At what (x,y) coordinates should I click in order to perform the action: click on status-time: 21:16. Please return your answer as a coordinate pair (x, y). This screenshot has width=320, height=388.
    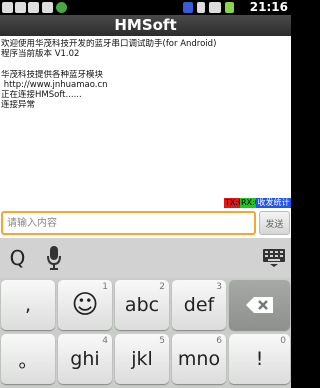
    Looking at the image, I should click on (268, 7).